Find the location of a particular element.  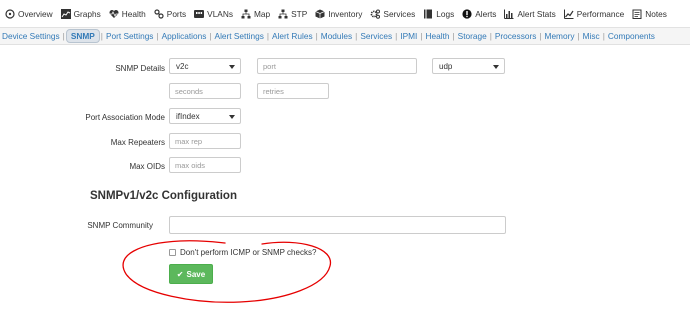

no-checks-checkbox is located at coordinates (172, 252).